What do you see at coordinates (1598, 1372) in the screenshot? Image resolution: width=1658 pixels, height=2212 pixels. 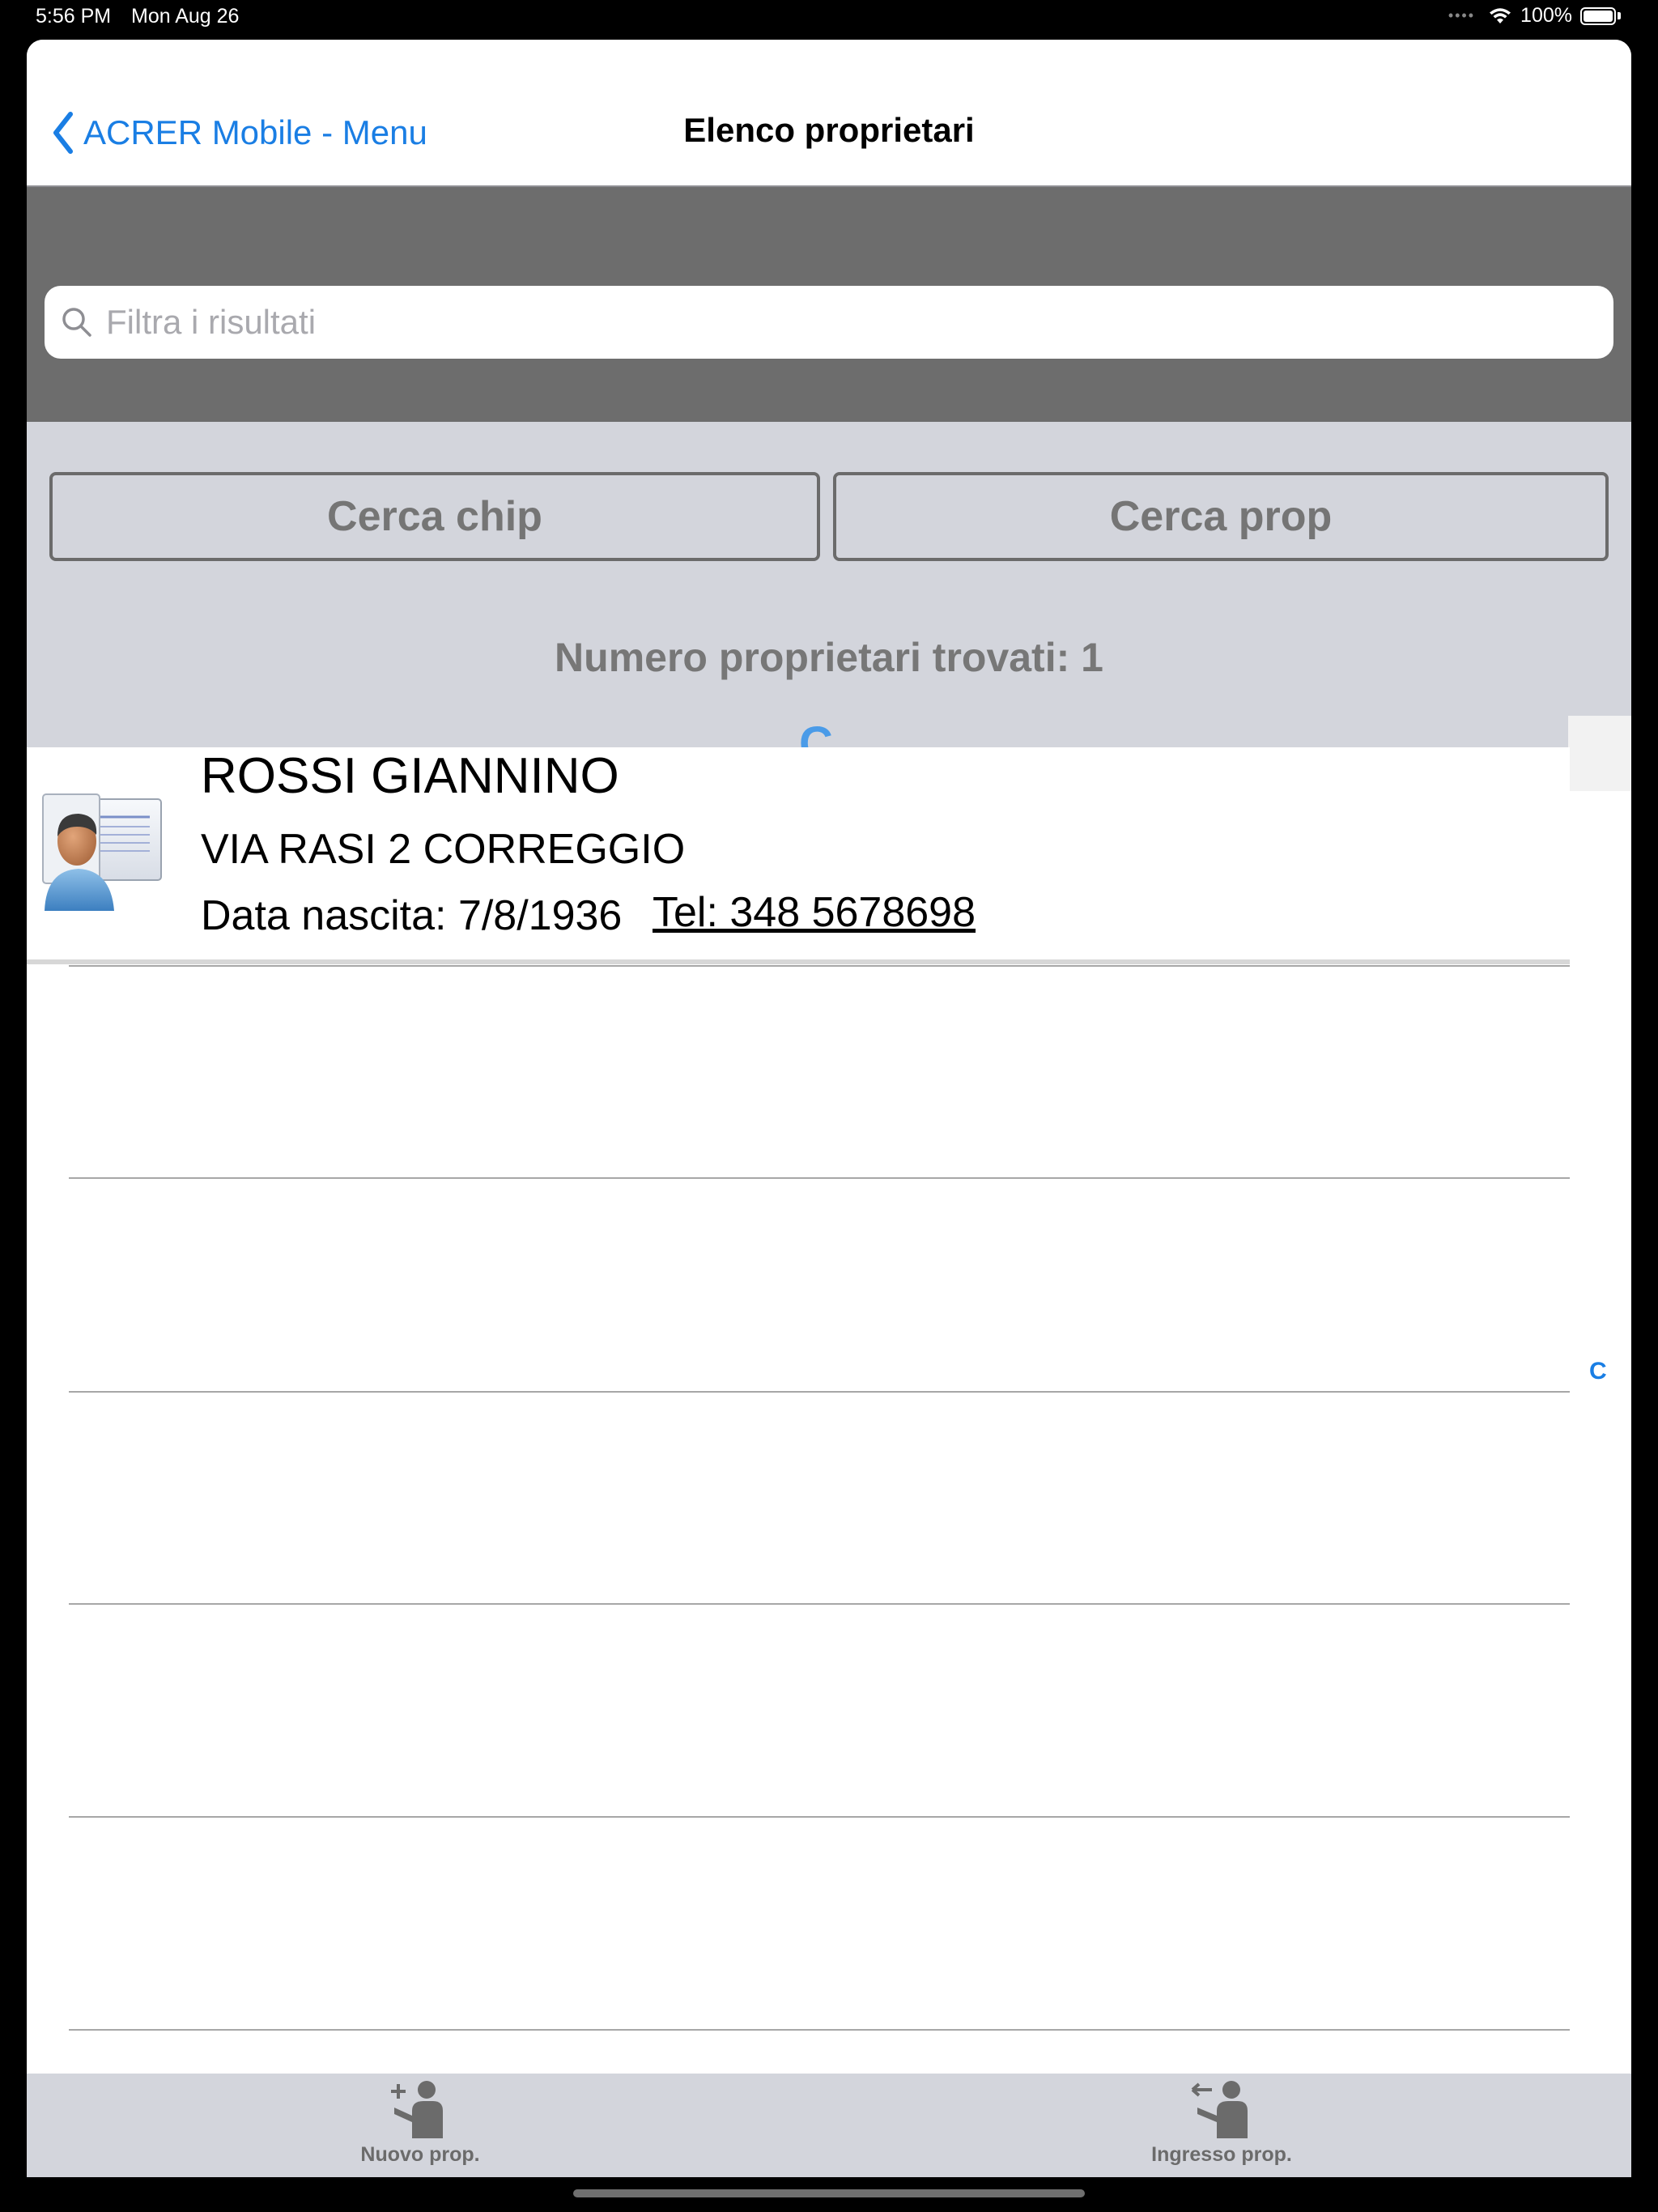 I see `section-index-letter: C` at bounding box center [1598, 1372].